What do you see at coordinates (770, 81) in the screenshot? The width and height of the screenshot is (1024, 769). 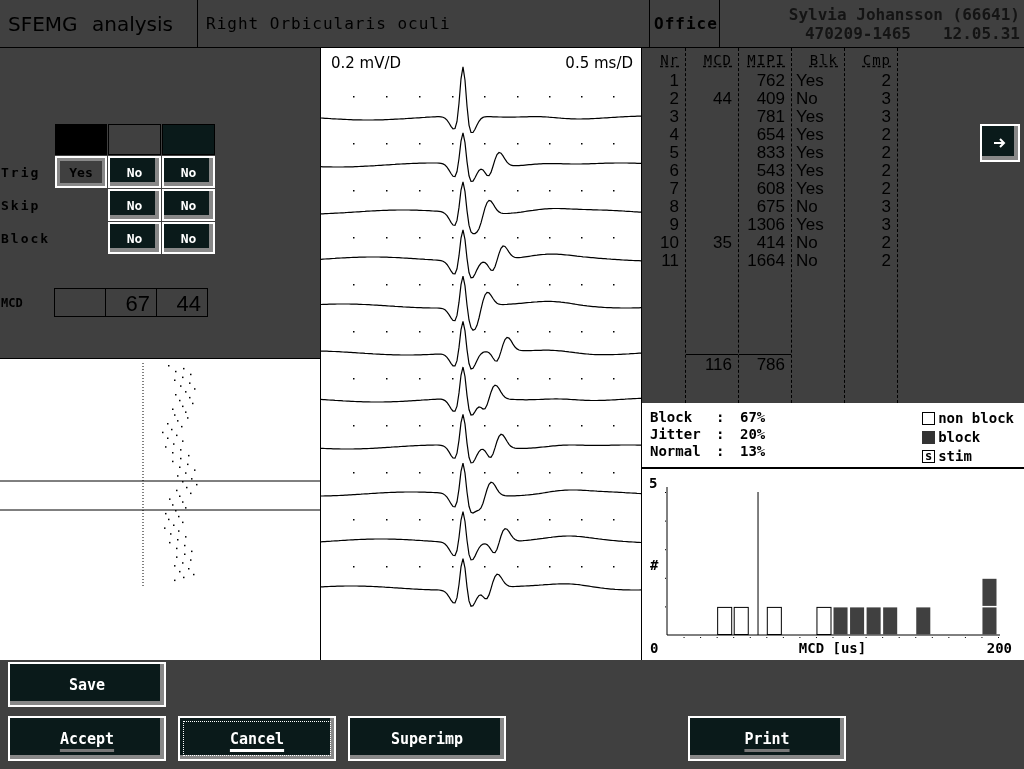 I see `table-cell-text: 762` at bounding box center [770, 81].